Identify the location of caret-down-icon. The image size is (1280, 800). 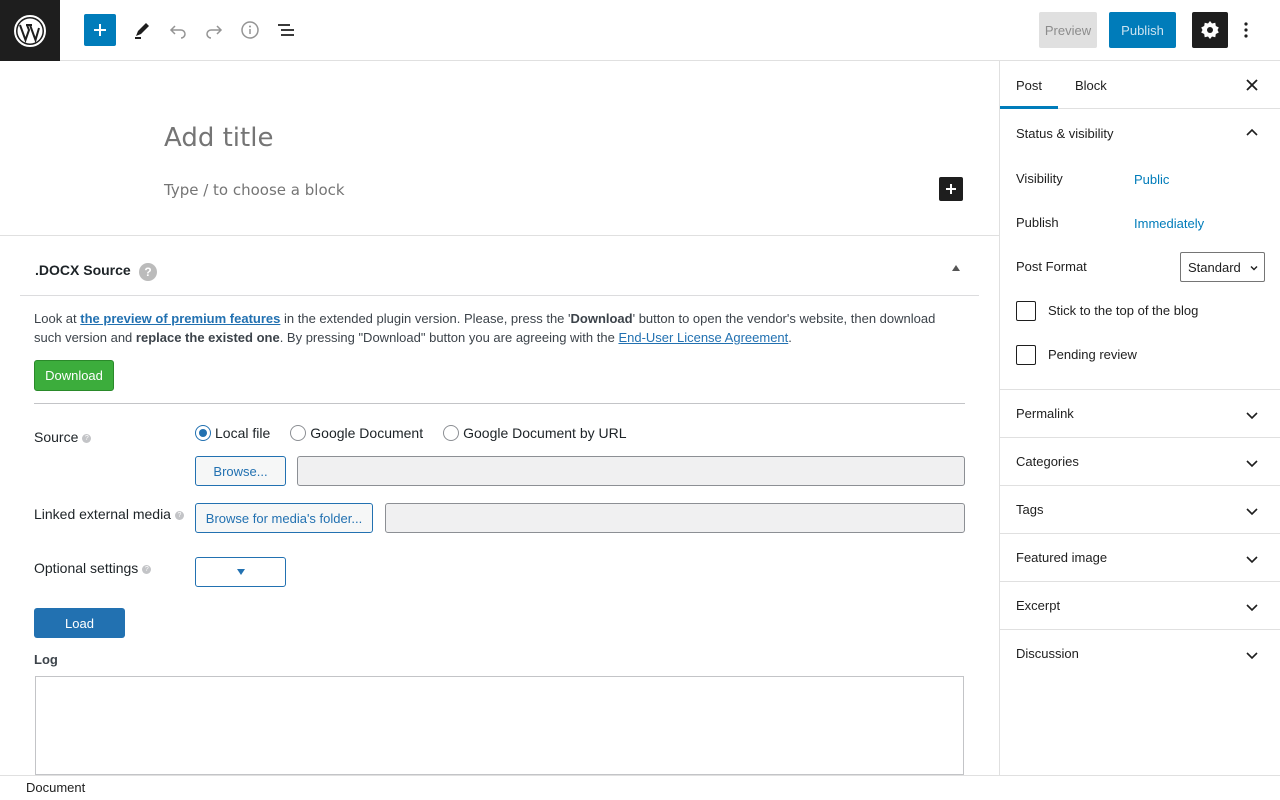
(240, 572).